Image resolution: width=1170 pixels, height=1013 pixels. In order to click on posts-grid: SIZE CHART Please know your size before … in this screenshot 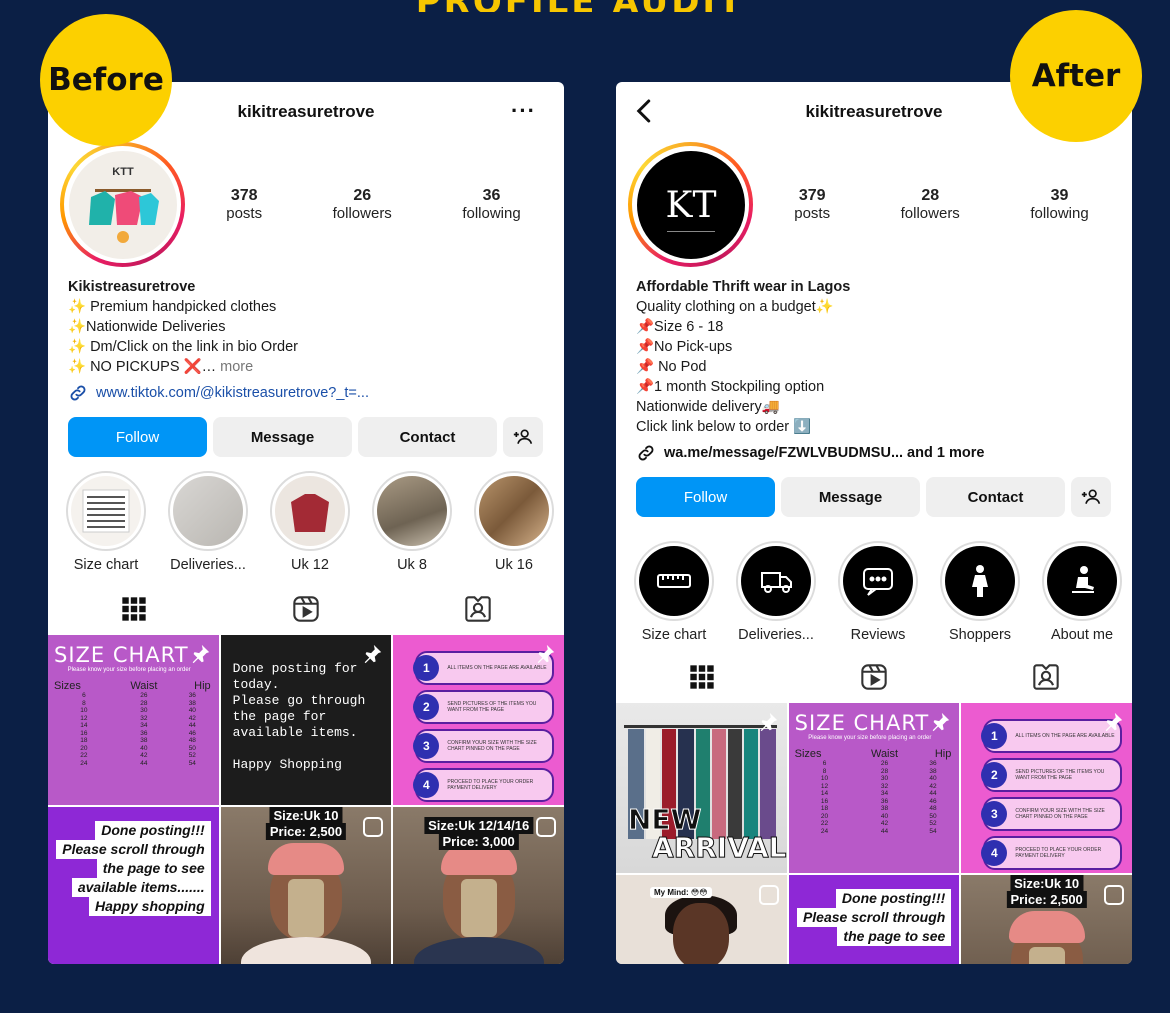, I will do `click(306, 799)`.